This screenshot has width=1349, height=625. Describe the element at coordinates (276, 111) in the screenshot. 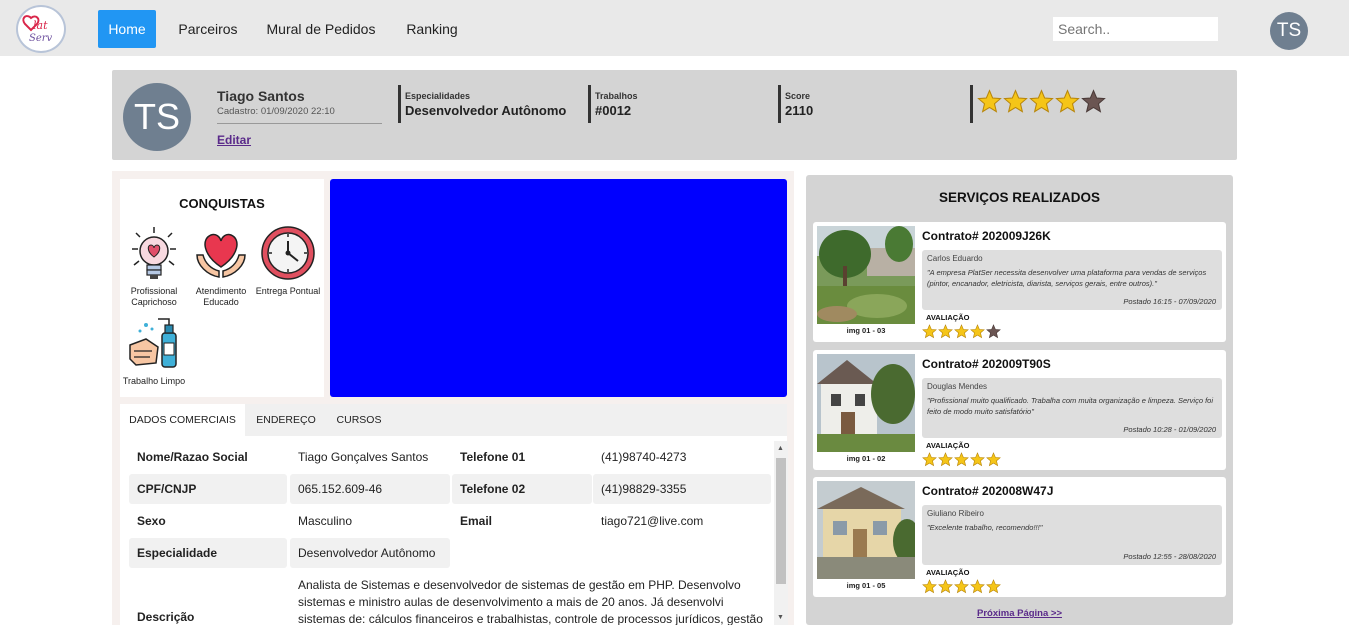

I see `profile-cadastro: Cadastro: 01/09/2020 22:10` at that location.